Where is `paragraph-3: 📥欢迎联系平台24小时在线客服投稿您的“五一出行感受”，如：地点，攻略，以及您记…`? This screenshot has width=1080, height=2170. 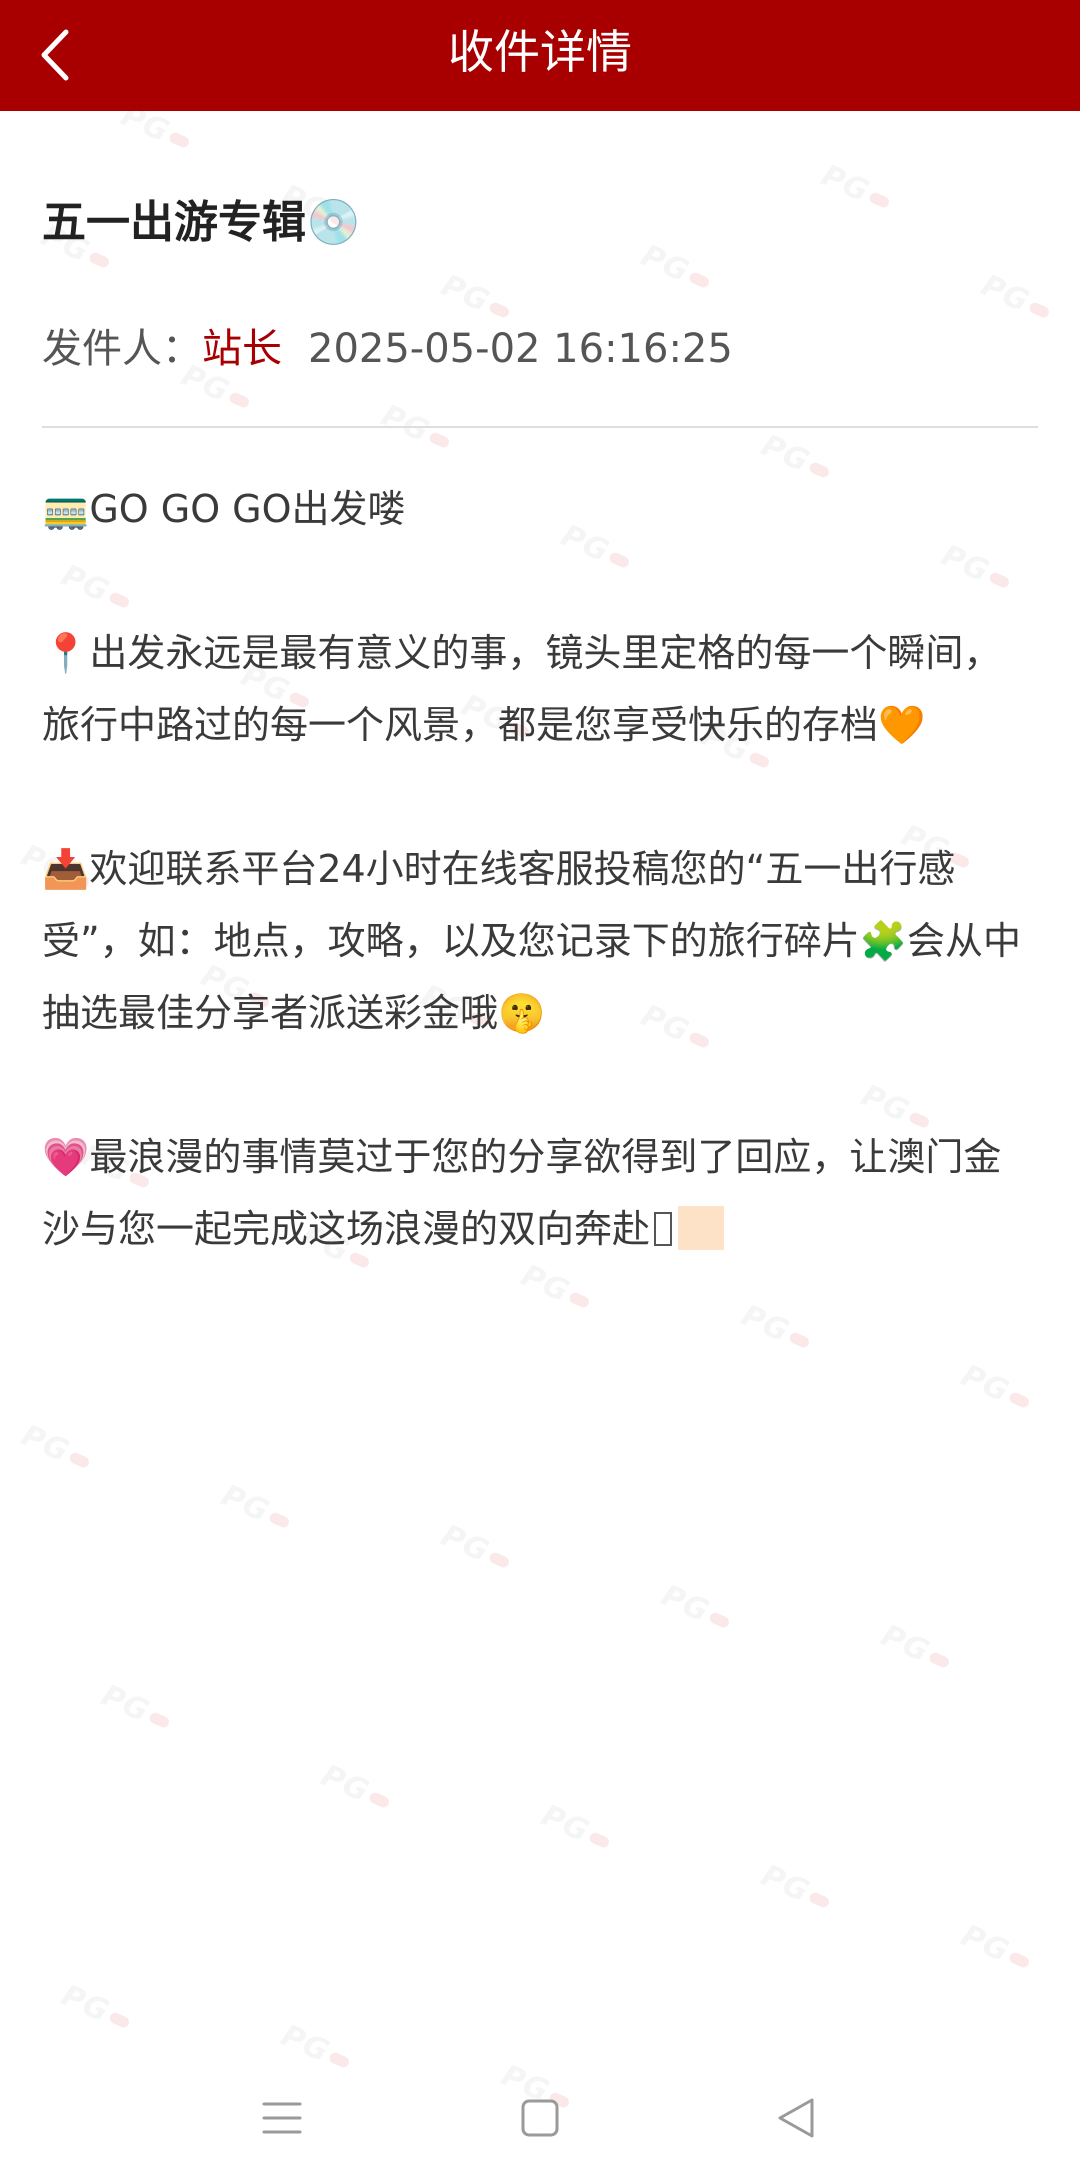 paragraph-3: 📥欢迎联系平台24小时在线客服投稿您的“五一出行感受”，如：地点，攻略，以及您记… is located at coordinates (532, 941).